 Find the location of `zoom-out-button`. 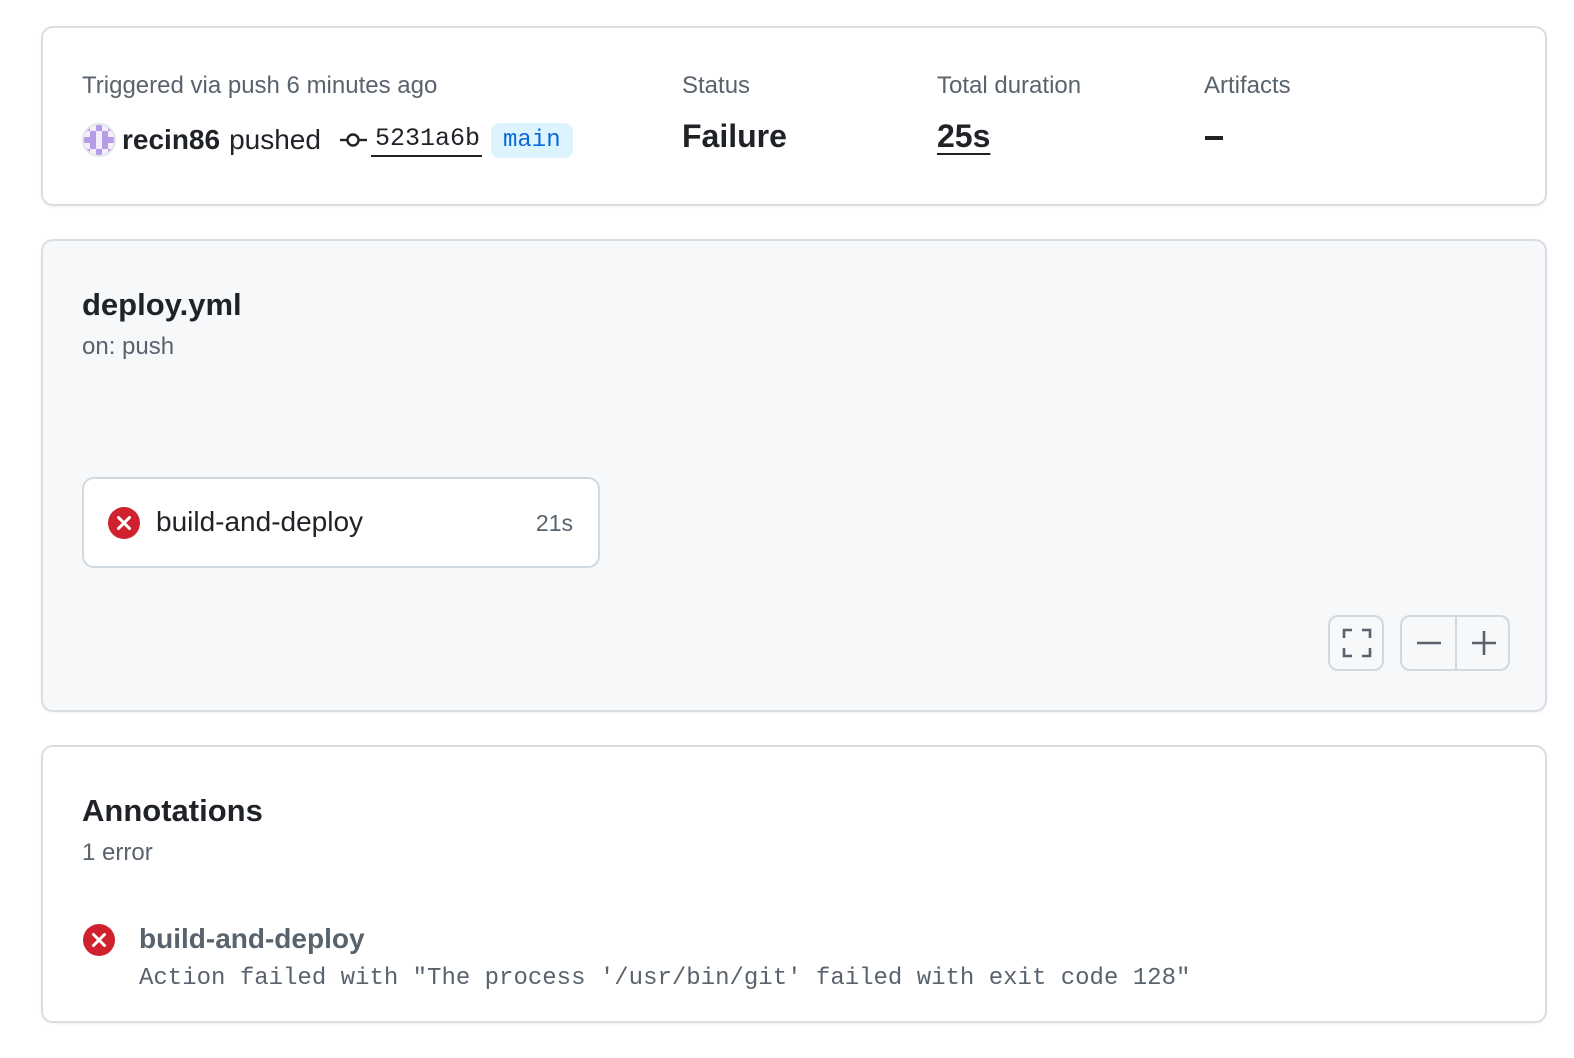

zoom-out-button is located at coordinates (1429, 643).